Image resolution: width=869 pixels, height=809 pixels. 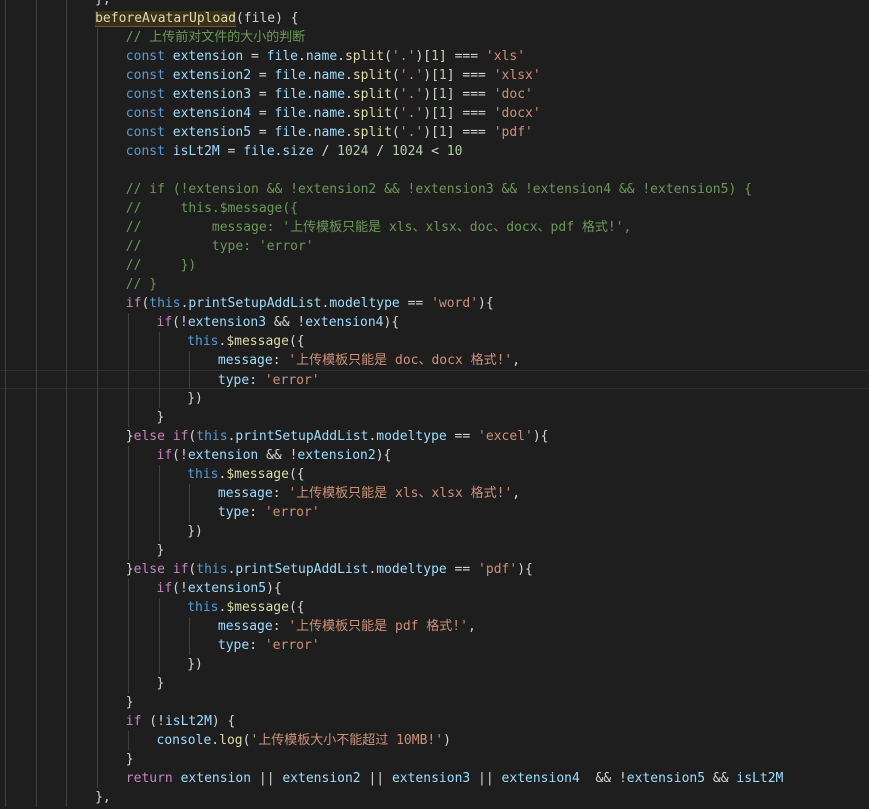 What do you see at coordinates (434, 246) in the screenshot?
I see `code-line: // type: 'error'` at bounding box center [434, 246].